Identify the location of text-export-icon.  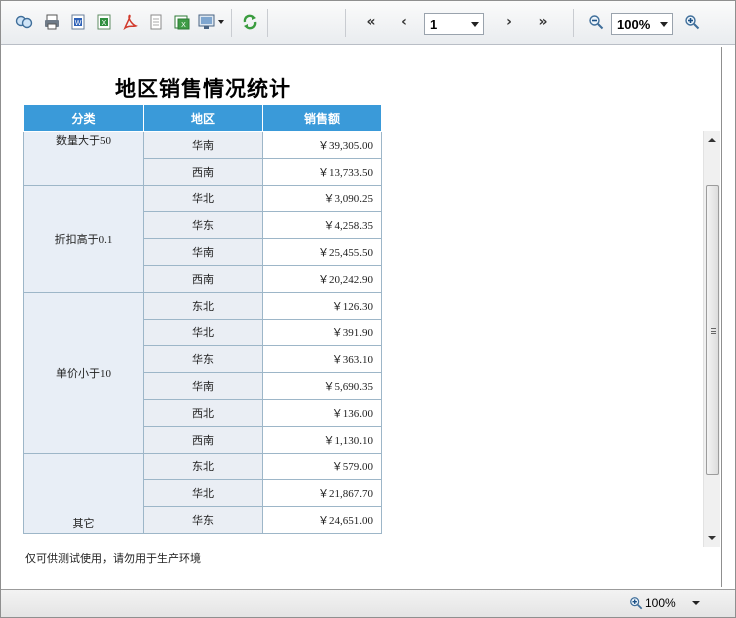
(156, 22).